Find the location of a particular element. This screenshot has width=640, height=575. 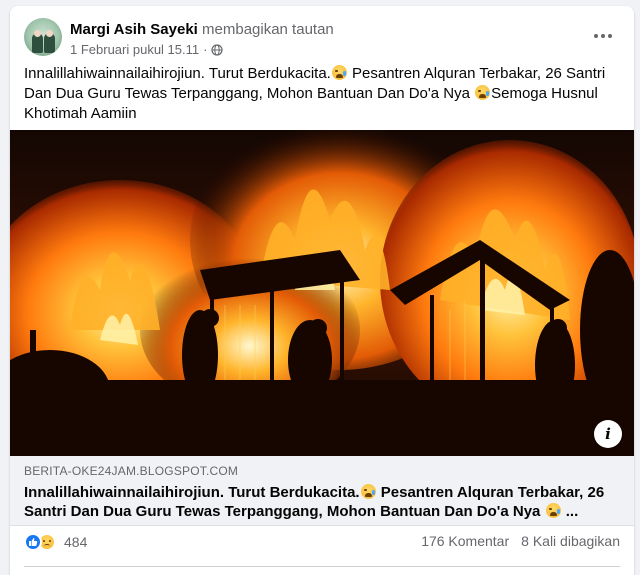

author-line: Margi Asih Sayeki membagikan tautan is located at coordinates (202, 29).